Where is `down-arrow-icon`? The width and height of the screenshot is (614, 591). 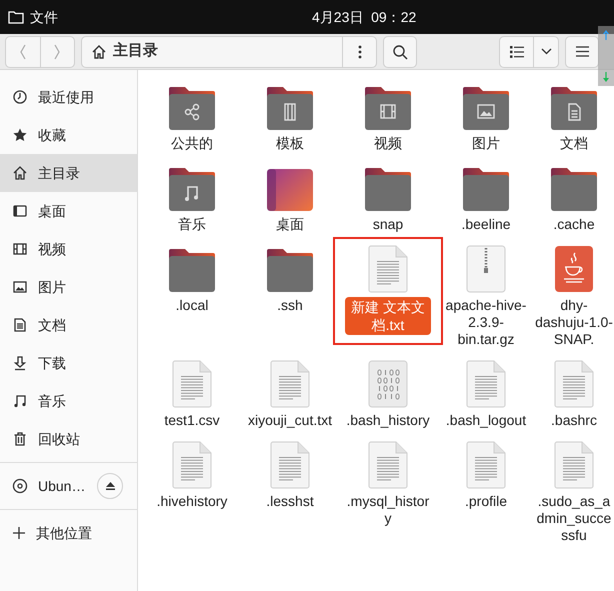
down-arrow-icon is located at coordinates (606, 77).